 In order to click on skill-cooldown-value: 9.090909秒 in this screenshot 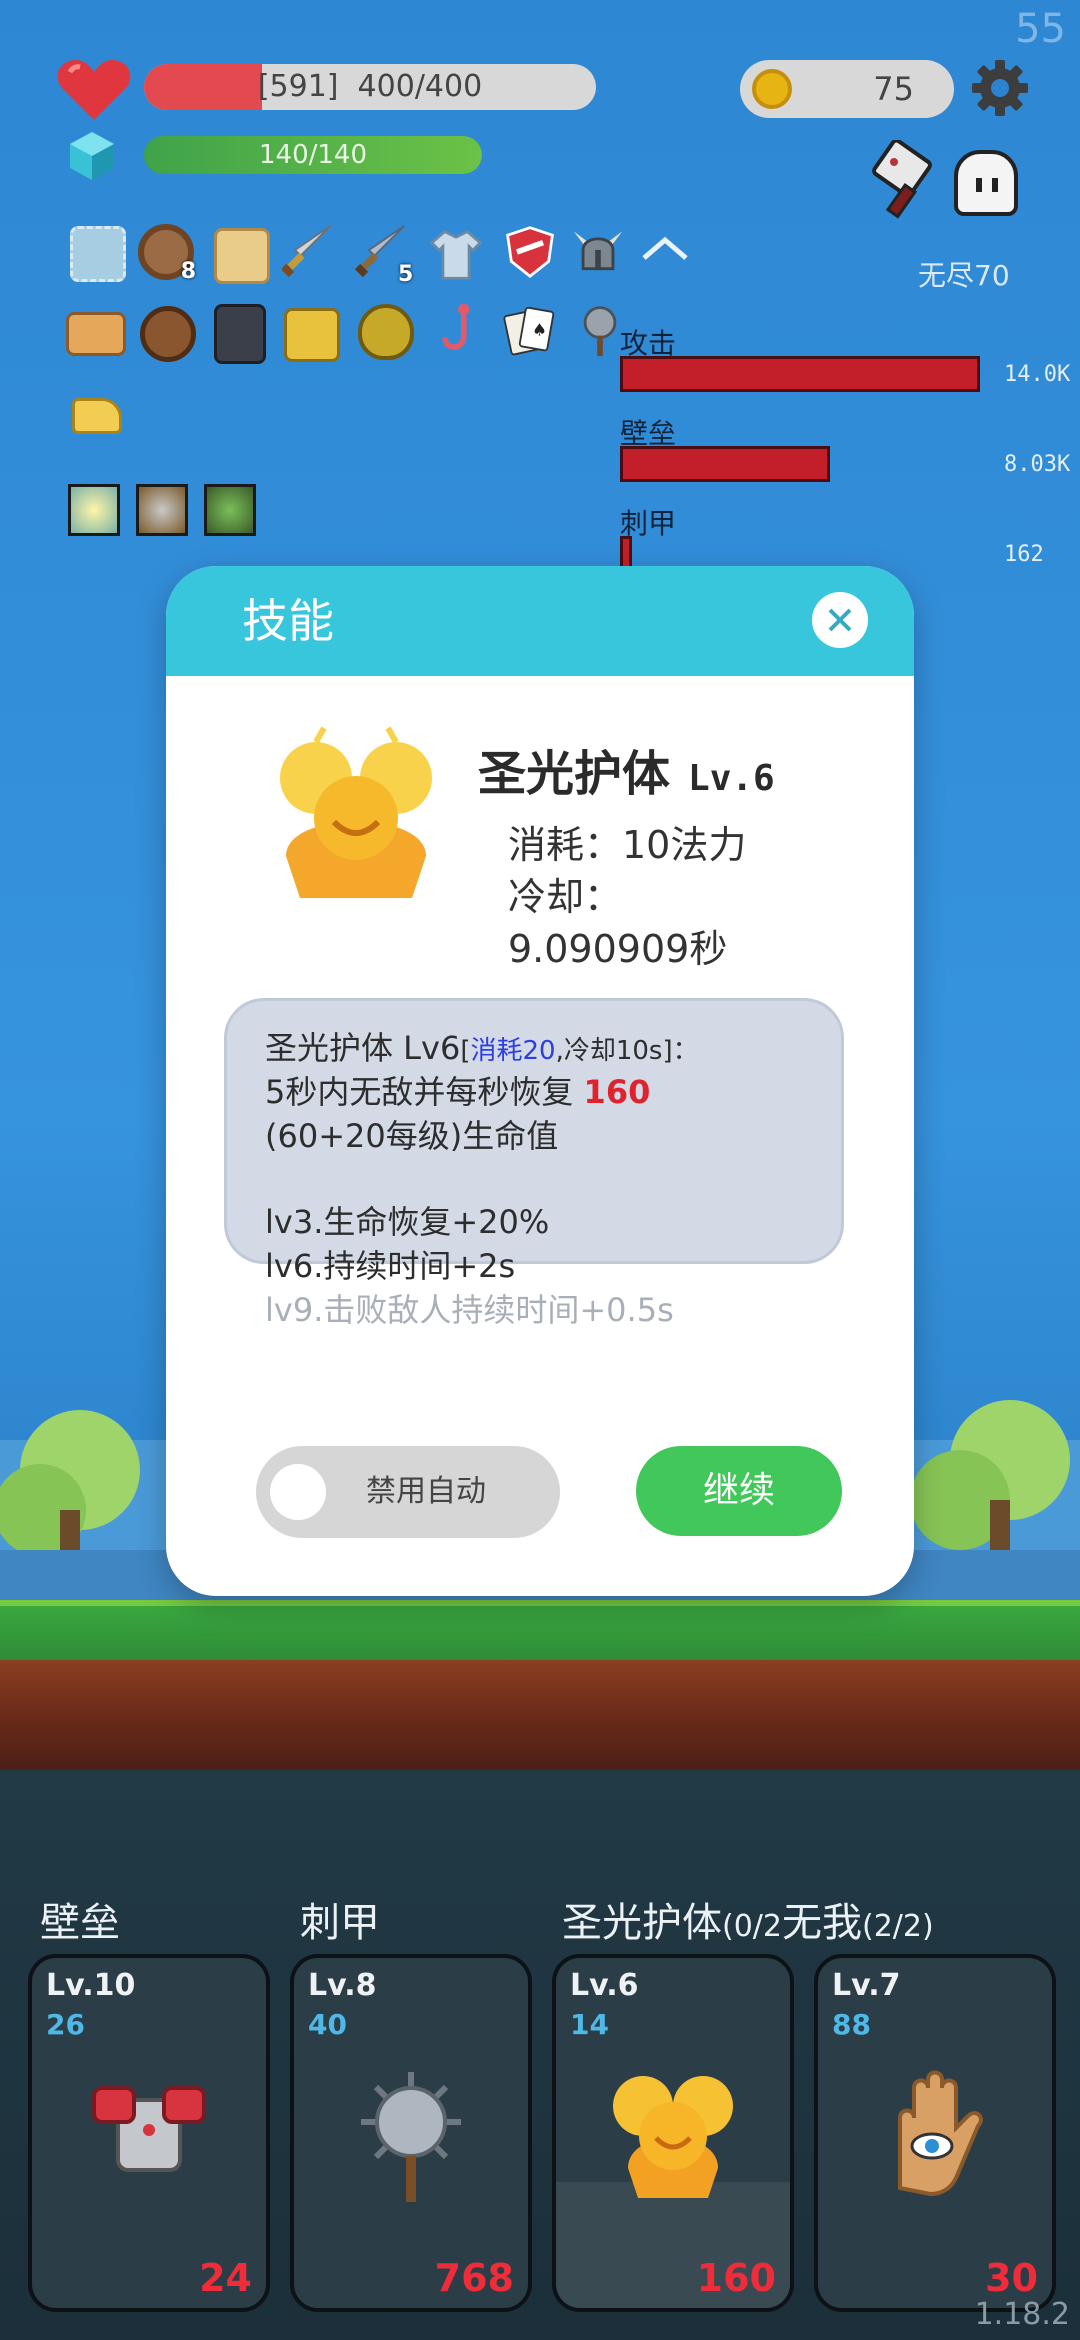, I will do `click(618, 949)`.